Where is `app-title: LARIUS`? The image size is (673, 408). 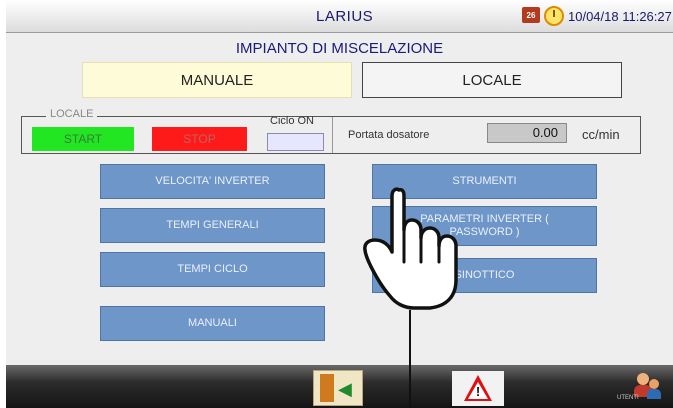 app-title: LARIUS is located at coordinates (345, 16).